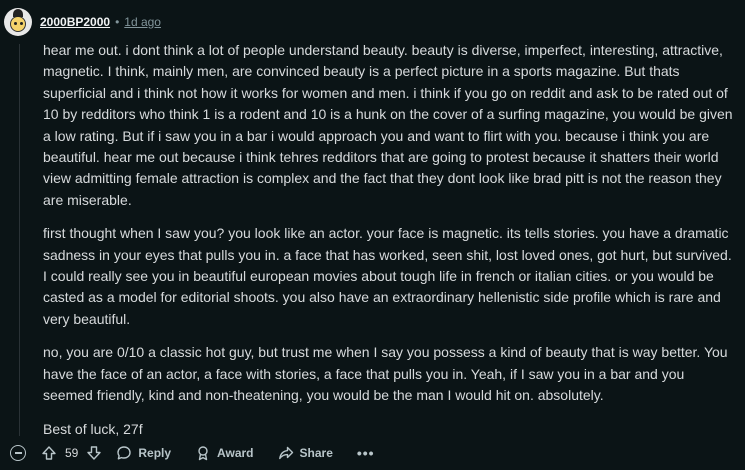 Image resolution: width=745 pixels, height=470 pixels. I want to click on minus-circle-icon, so click(18, 453).